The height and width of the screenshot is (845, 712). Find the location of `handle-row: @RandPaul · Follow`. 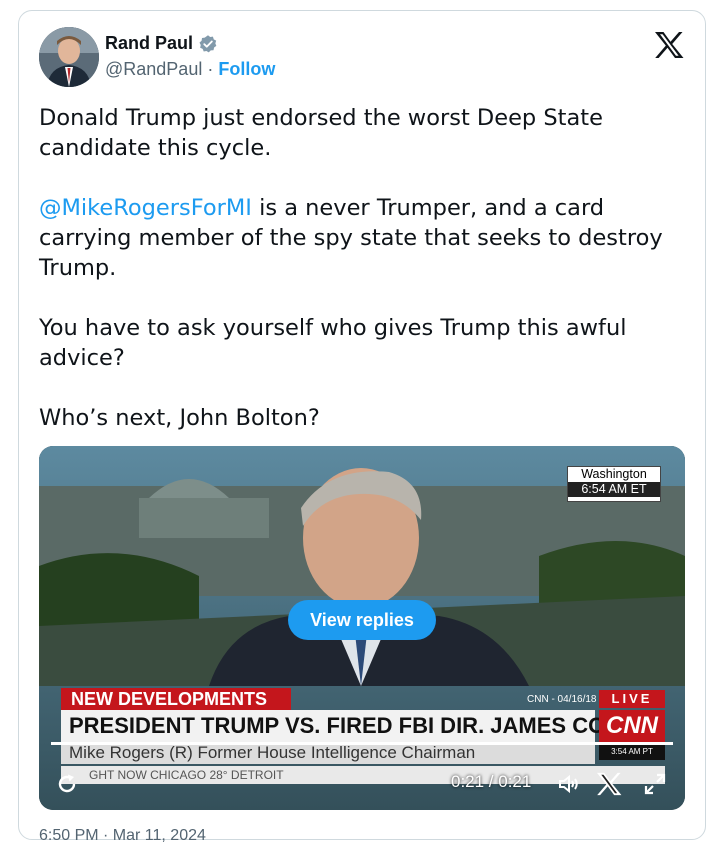

handle-row: @RandPaul · Follow is located at coordinates (190, 69).